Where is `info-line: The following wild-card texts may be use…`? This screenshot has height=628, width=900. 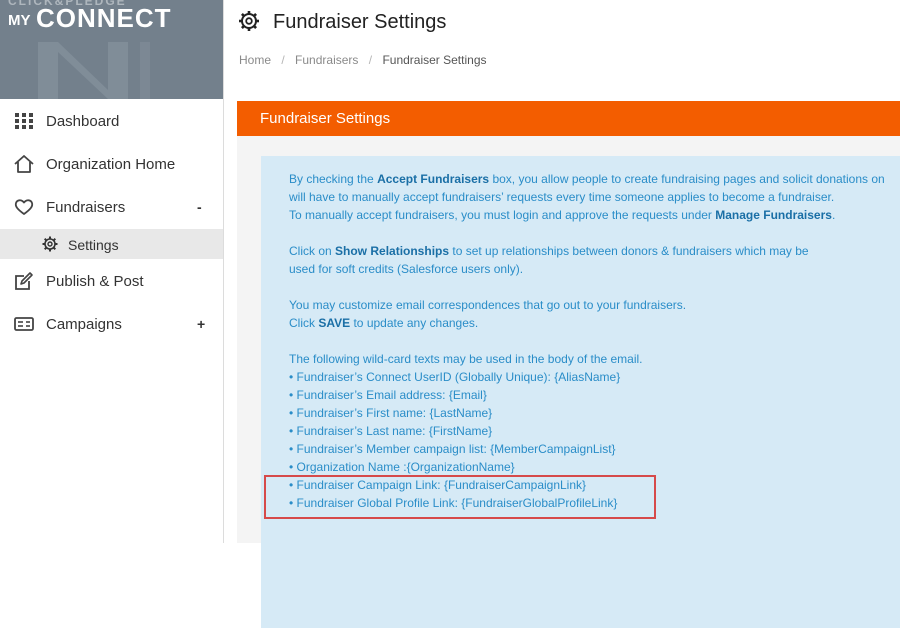
info-line: The following wild-card texts may be use… is located at coordinates (466, 359).